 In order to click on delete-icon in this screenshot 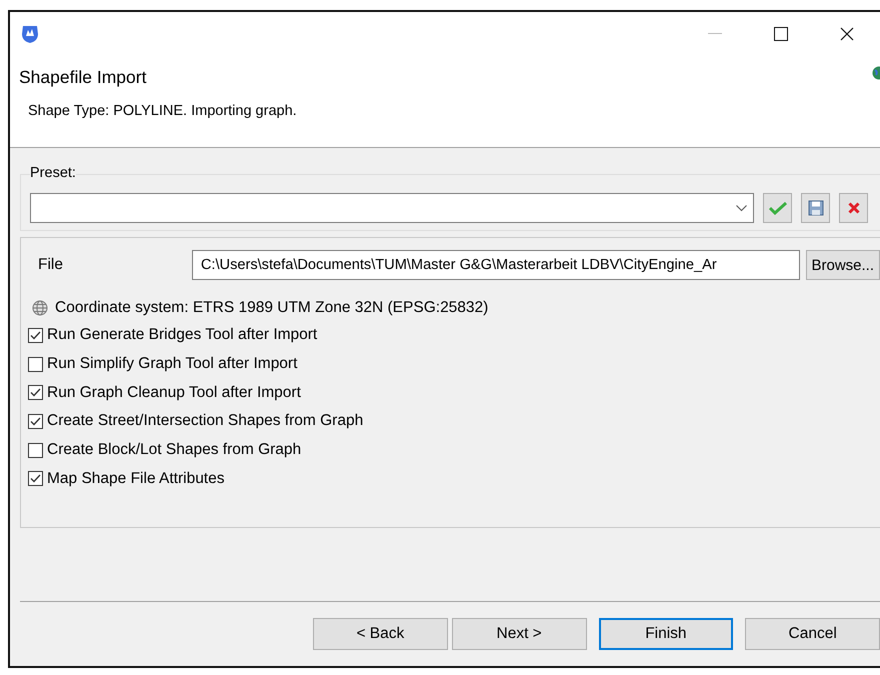, I will do `click(854, 208)`.